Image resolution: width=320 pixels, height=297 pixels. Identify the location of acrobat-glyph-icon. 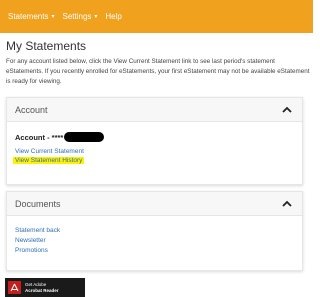
(14, 287).